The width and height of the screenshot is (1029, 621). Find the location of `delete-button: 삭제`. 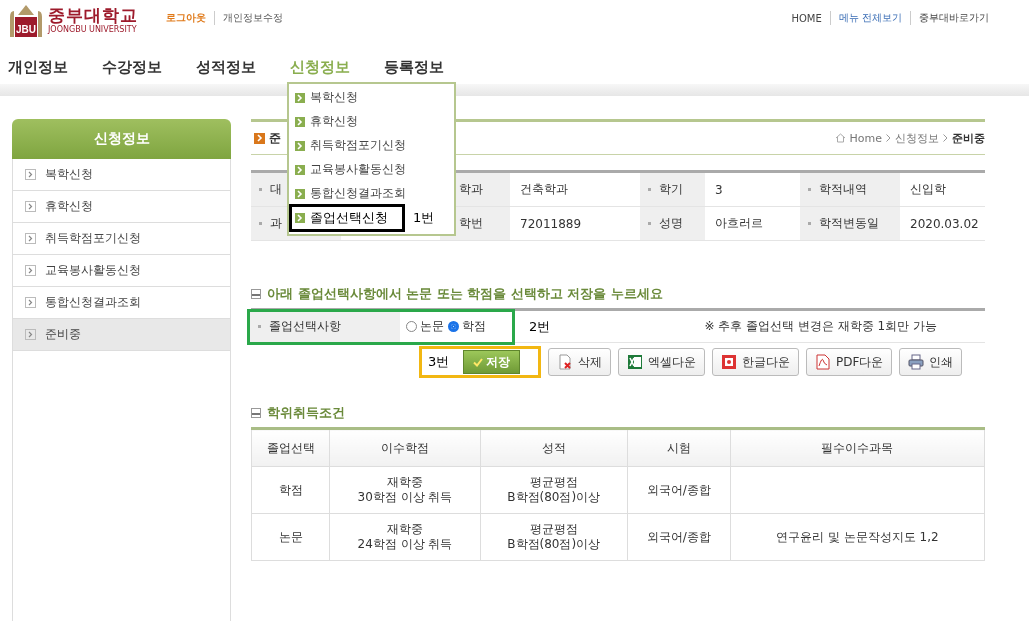

delete-button: 삭제 is located at coordinates (579, 362).